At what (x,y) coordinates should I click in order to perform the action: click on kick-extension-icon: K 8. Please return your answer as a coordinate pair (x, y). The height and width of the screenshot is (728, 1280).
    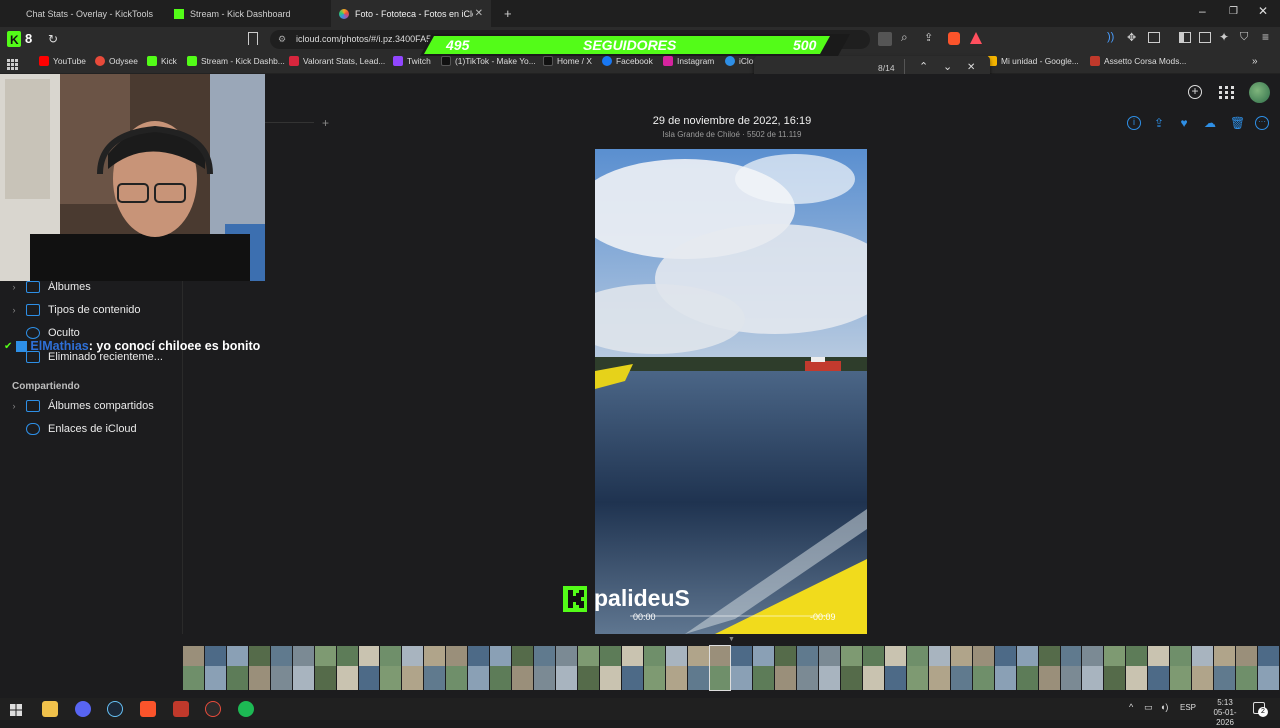
    Looking at the image, I should click on (23, 39).